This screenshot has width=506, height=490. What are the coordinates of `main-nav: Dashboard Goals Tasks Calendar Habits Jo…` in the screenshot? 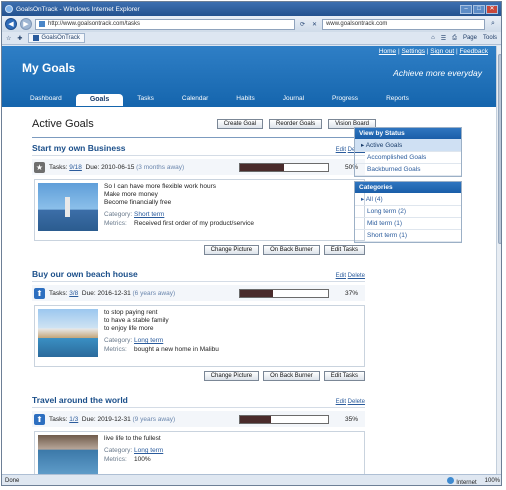 It's located at (219, 100).